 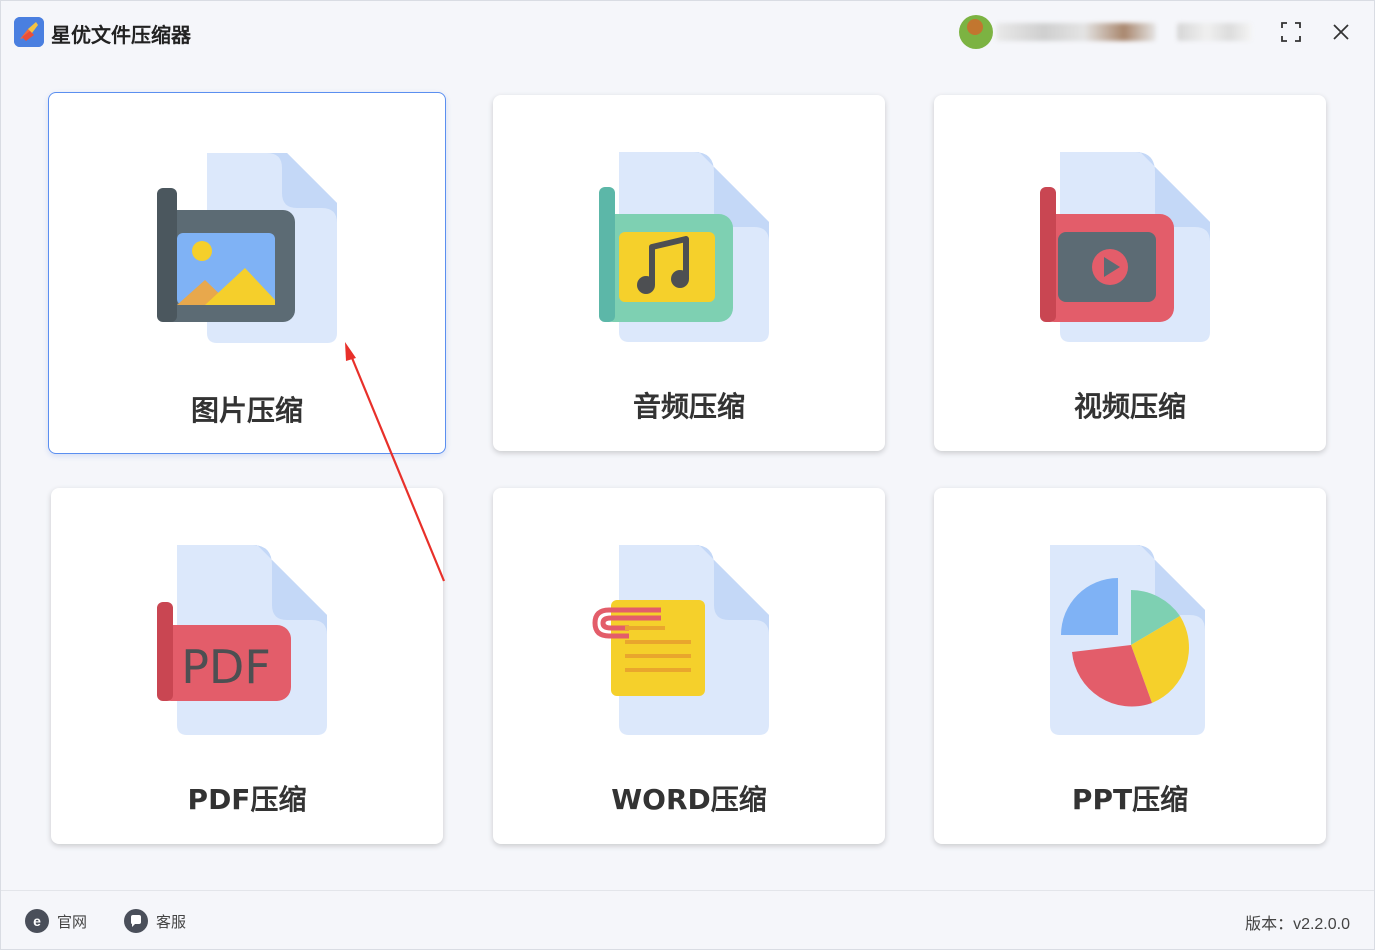 I want to click on ppt-compress-card: PPT压缩, so click(x=1130, y=666).